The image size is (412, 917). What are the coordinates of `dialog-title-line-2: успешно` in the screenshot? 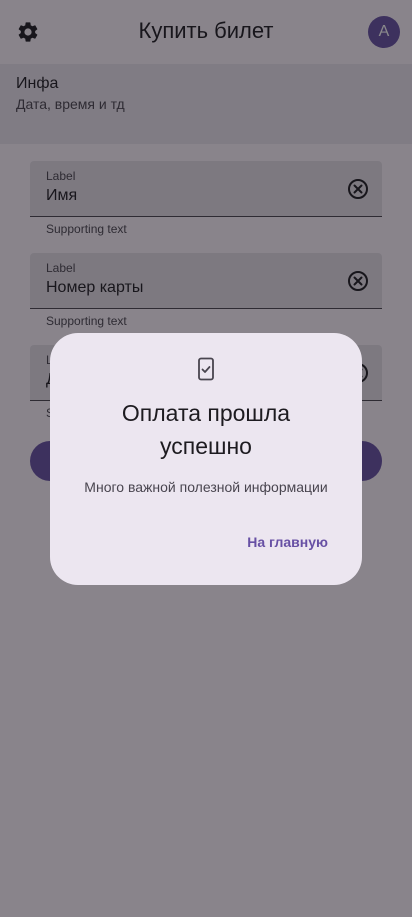 It's located at (206, 446).